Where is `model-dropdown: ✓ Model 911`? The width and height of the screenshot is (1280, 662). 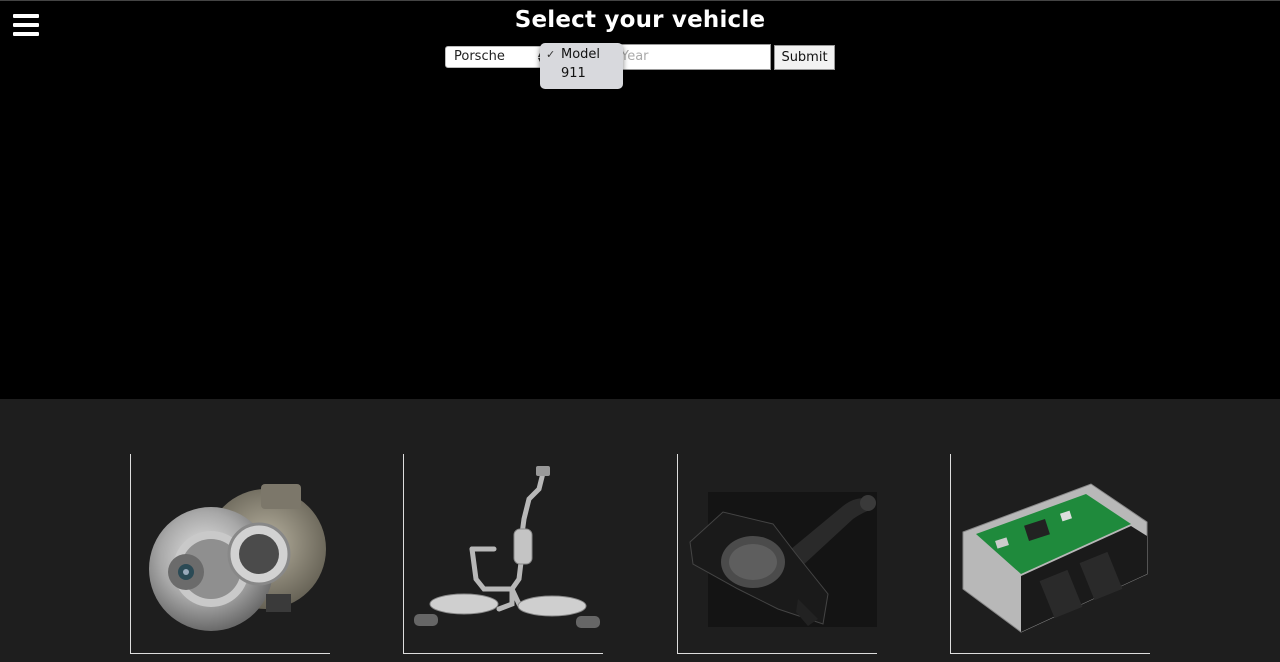 model-dropdown: ✓ Model 911 is located at coordinates (581, 66).